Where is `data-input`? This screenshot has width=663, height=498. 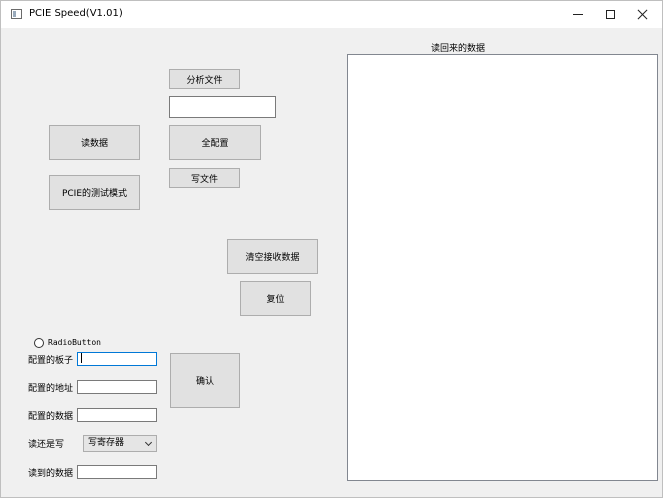 data-input is located at coordinates (117, 415).